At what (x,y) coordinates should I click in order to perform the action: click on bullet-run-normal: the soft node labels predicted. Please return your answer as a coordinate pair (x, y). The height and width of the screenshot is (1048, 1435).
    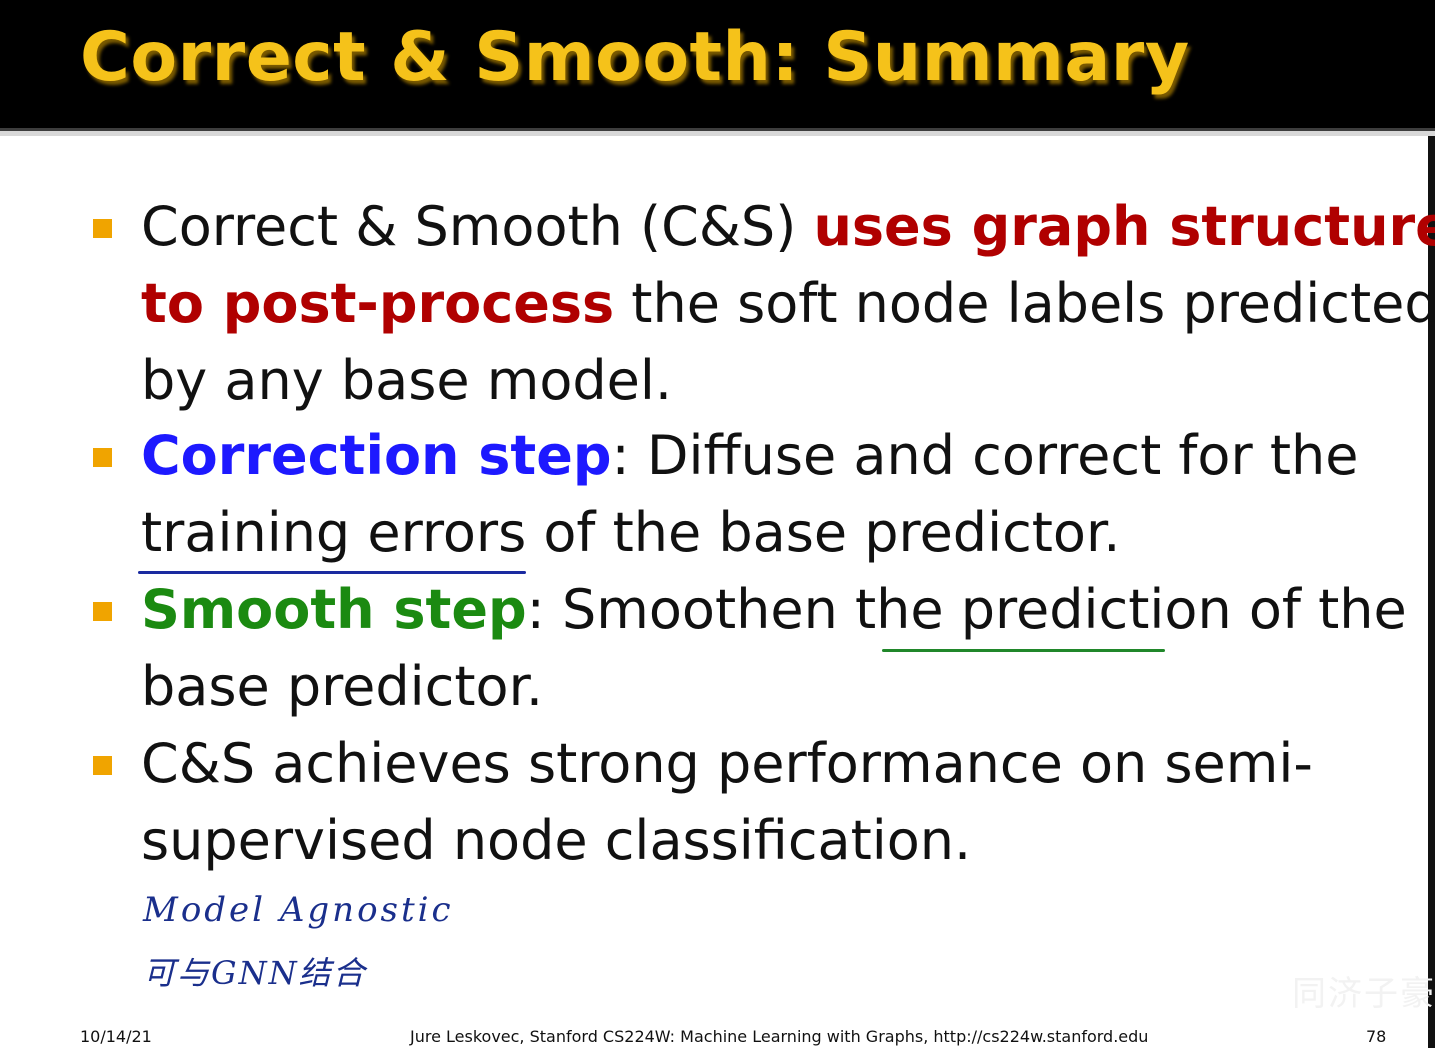
    Looking at the image, I should click on (1024, 303).